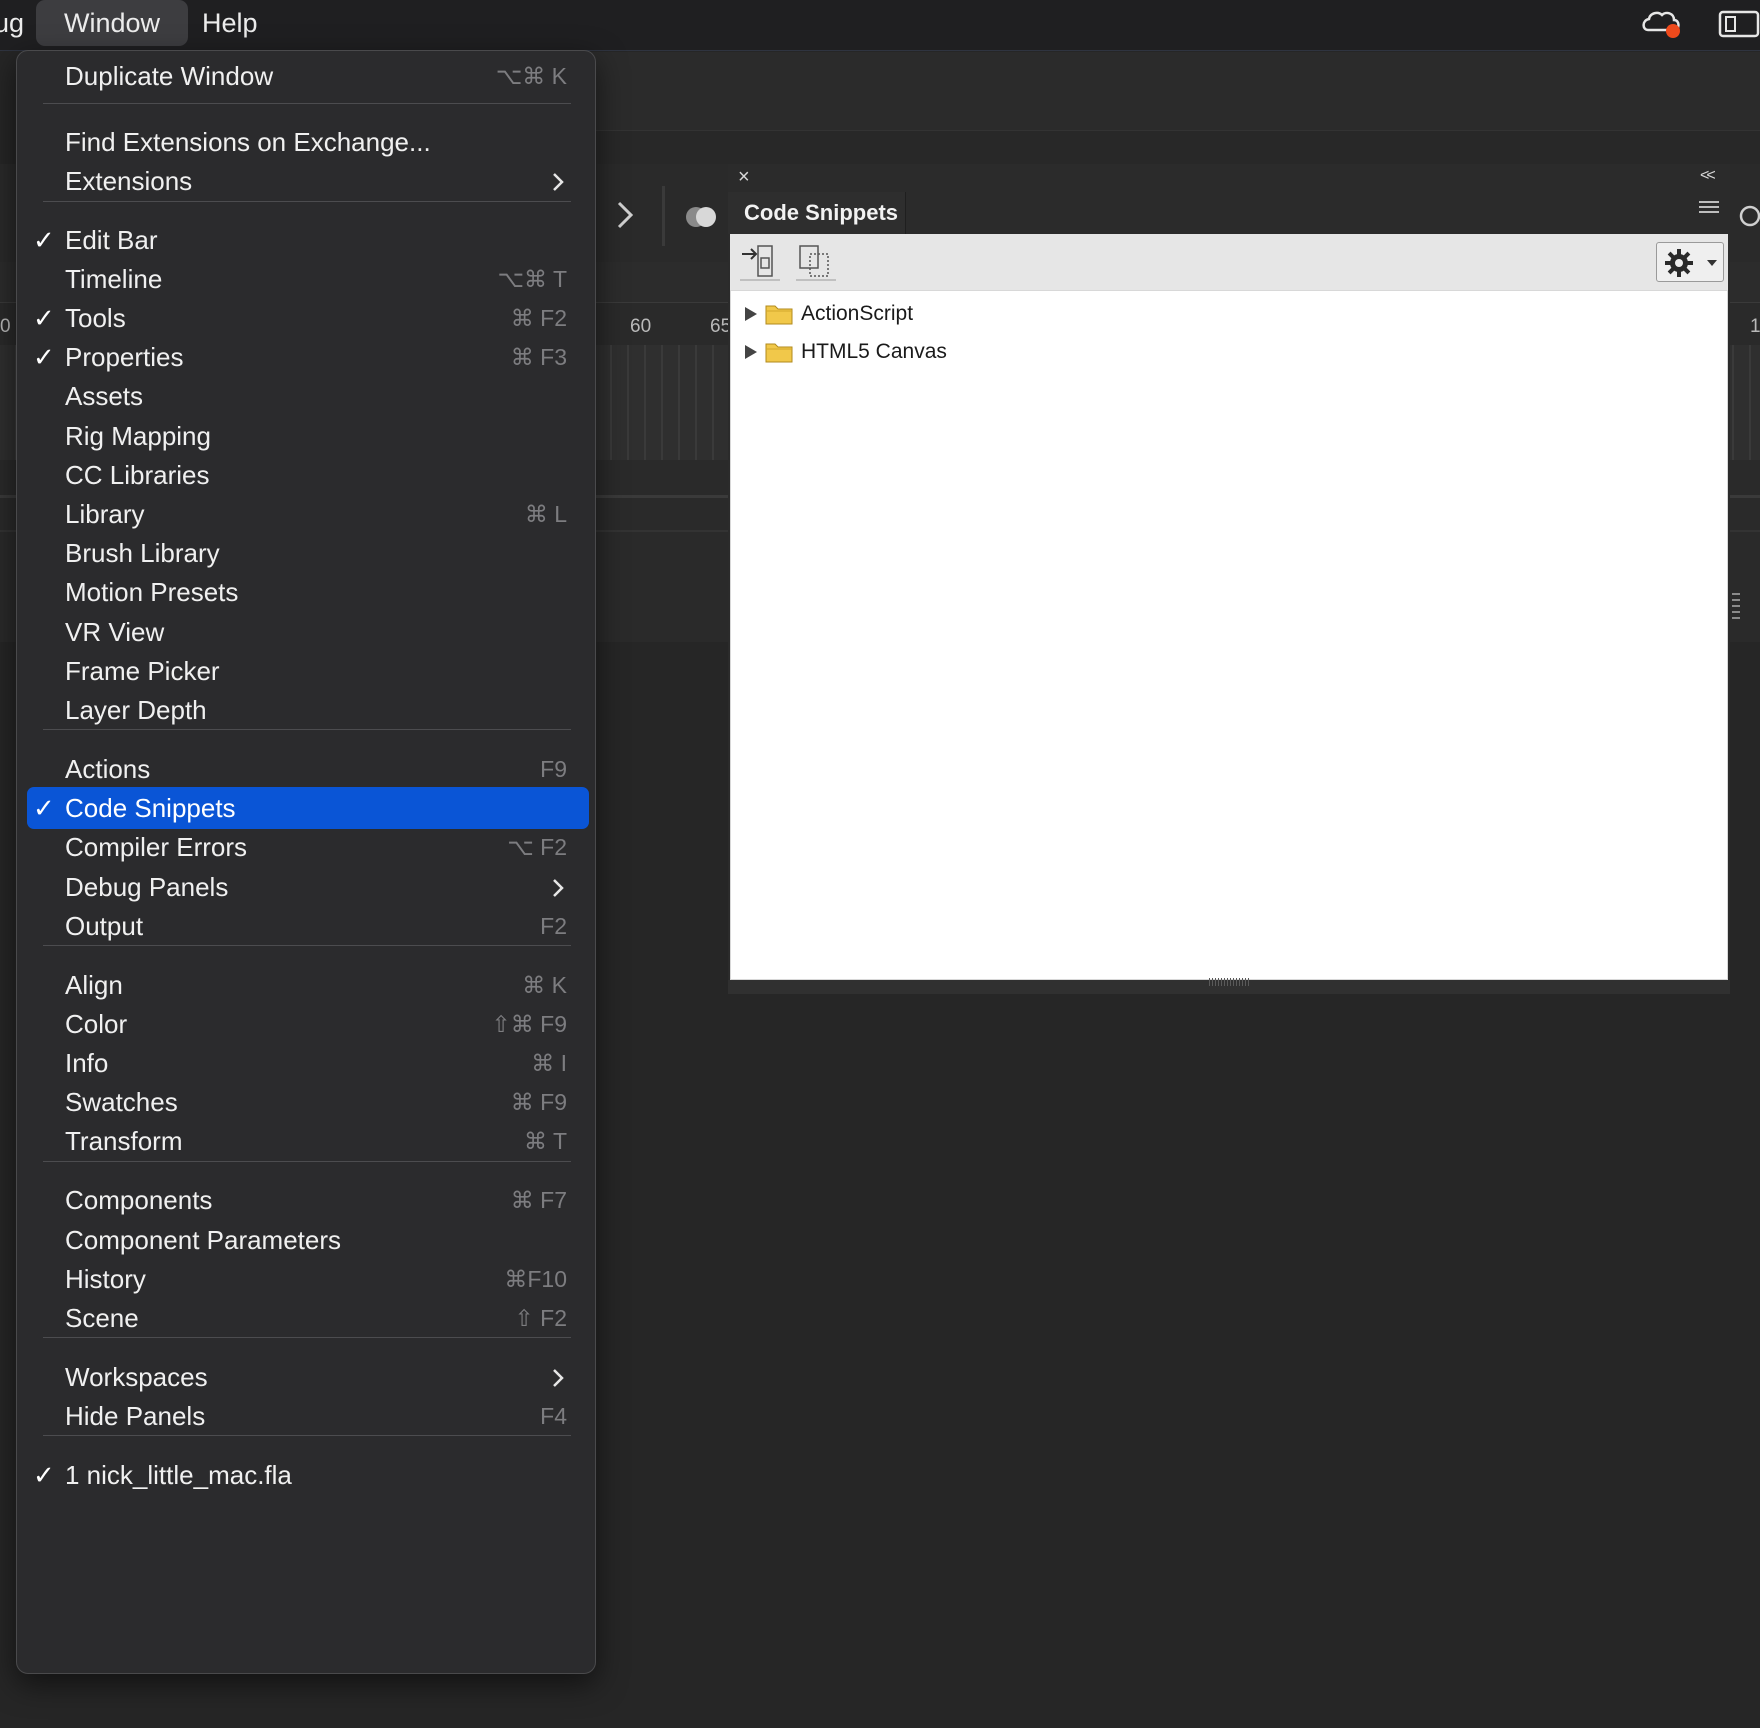  Describe the element at coordinates (1755, 326) in the screenshot. I see `timeline-tick-label: 1` at that location.